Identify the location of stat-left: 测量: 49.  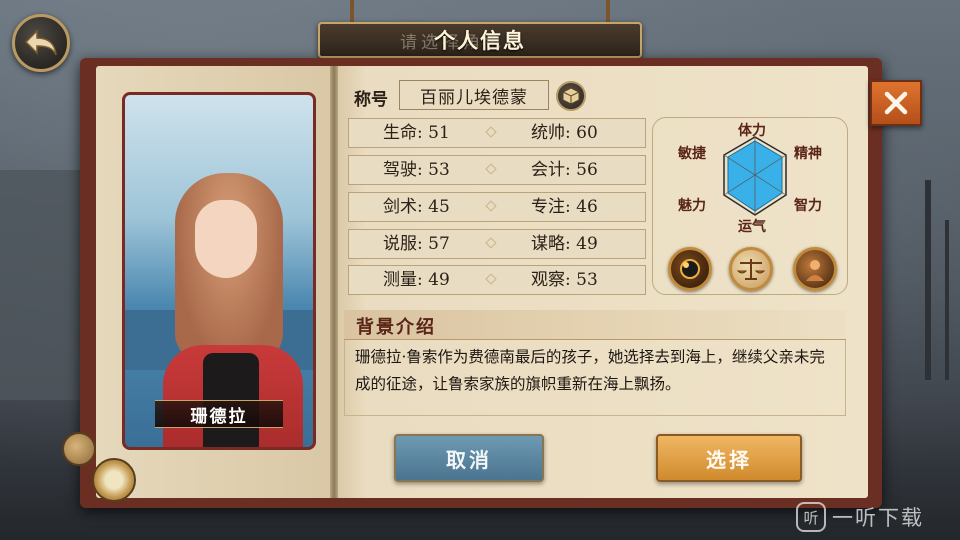
(416, 280).